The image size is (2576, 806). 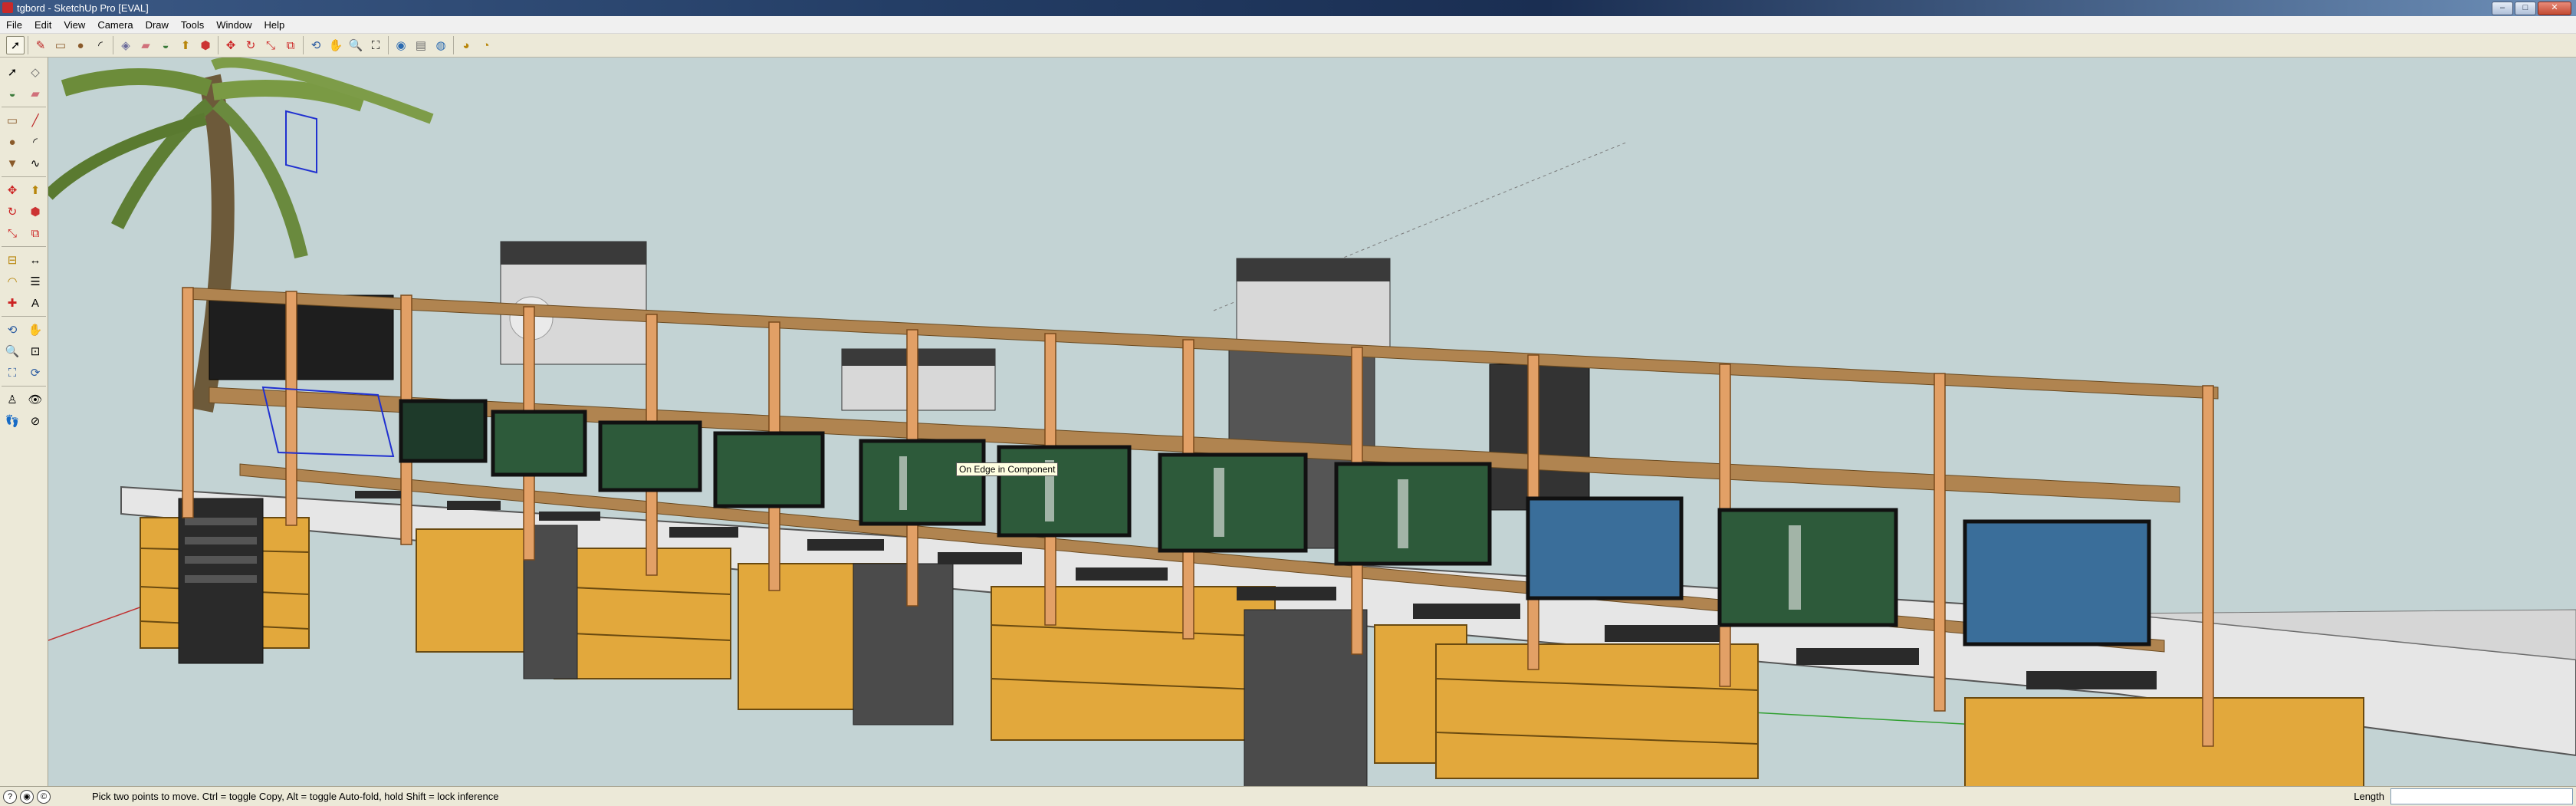 What do you see at coordinates (41, 45) in the screenshot?
I see `pencil-icon: ✎` at bounding box center [41, 45].